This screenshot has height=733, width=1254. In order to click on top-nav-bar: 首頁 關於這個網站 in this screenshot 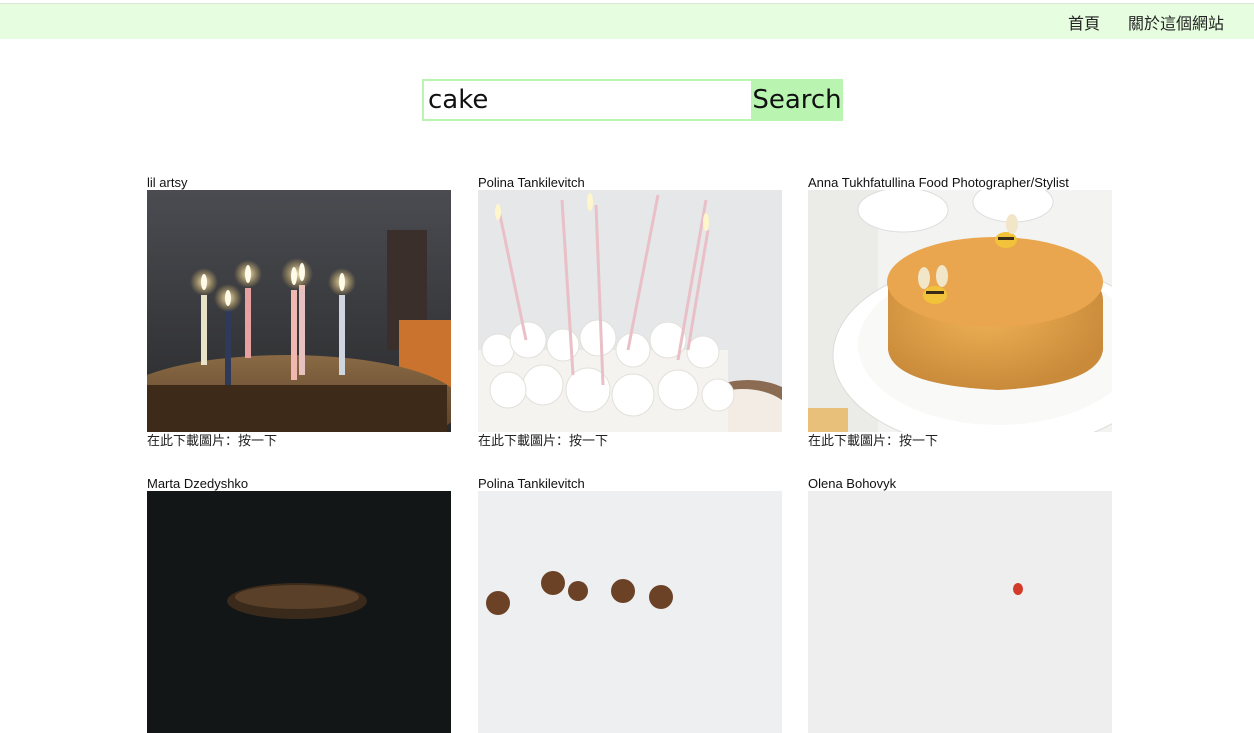, I will do `click(627, 21)`.